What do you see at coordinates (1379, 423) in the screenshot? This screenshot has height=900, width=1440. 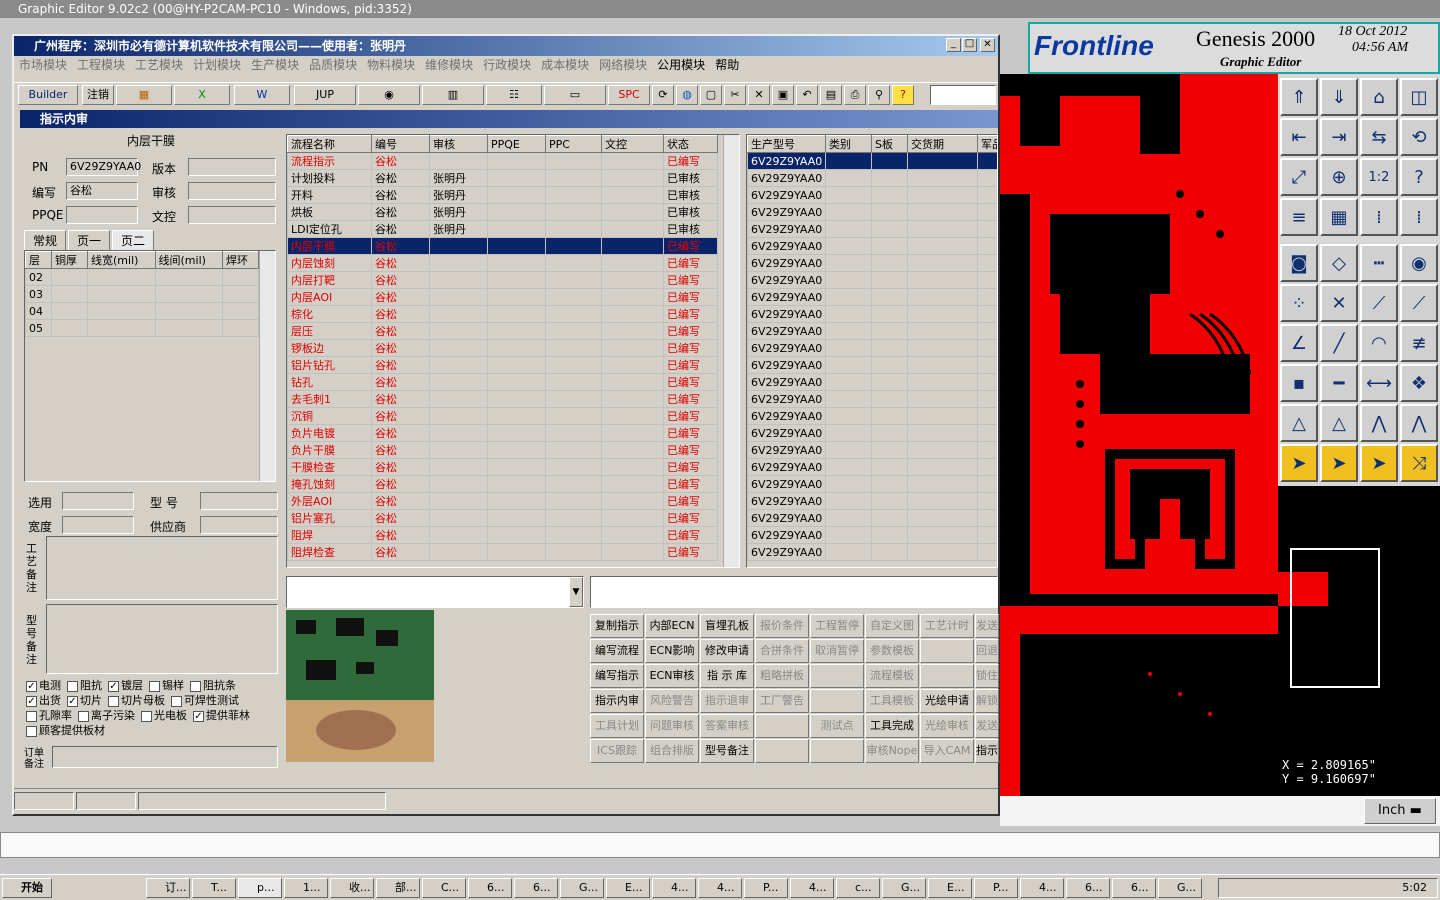 I see `arch-icon: ⋀` at bounding box center [1379, 423].